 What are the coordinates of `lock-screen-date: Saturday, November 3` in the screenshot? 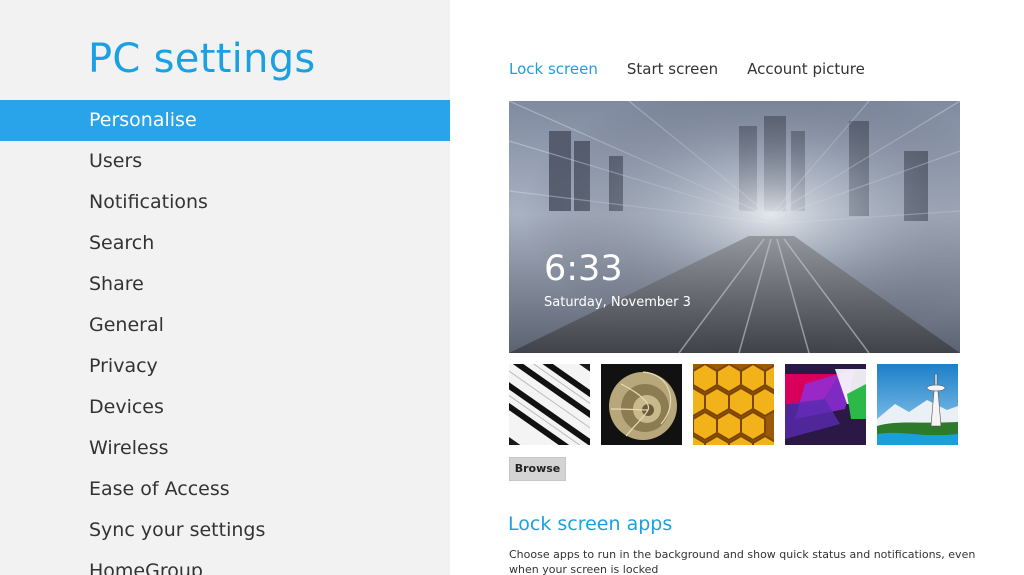 It's located at (617, 302).